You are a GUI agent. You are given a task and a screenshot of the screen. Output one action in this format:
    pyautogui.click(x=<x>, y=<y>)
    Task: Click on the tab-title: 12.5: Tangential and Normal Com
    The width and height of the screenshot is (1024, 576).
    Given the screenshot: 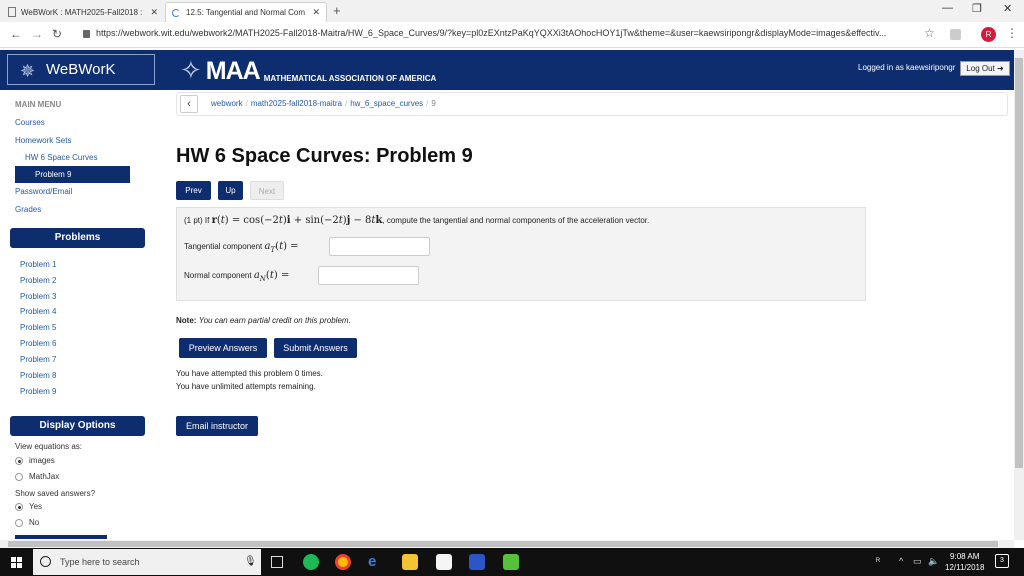 What is the action you would take?
    pyautogui.click(x=246, y=12)
    